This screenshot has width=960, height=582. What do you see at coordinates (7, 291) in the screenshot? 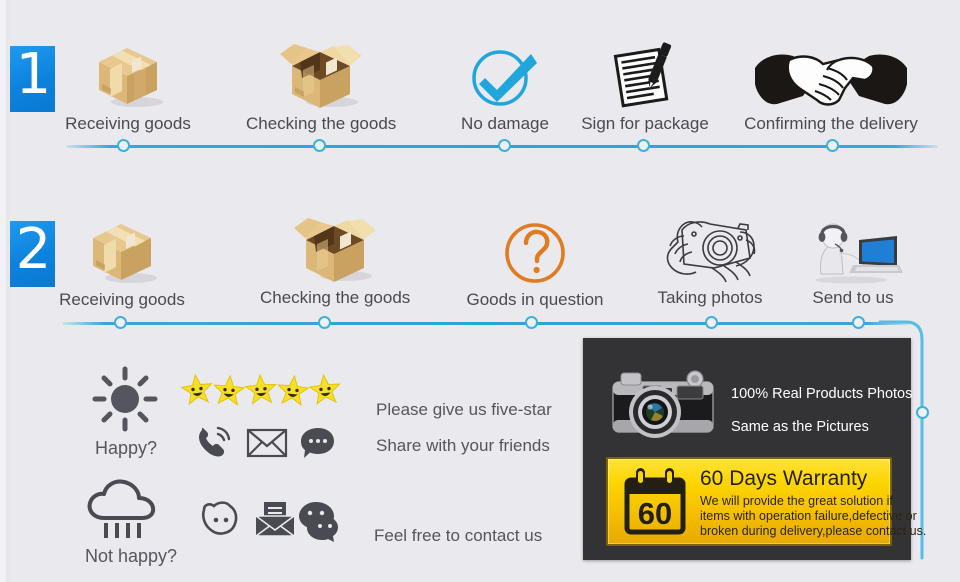
I see `left-edge-shadow` at bounding box center [7, 291].